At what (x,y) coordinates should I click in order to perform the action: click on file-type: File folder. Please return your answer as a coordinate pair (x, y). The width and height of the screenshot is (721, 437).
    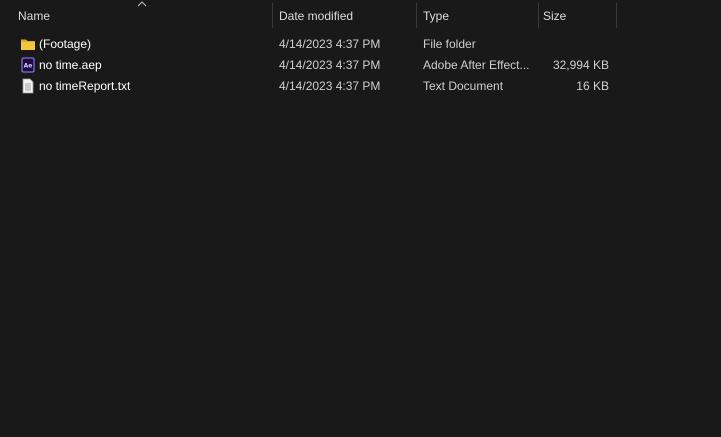
    Looking at the image, I should click on (449, 44).